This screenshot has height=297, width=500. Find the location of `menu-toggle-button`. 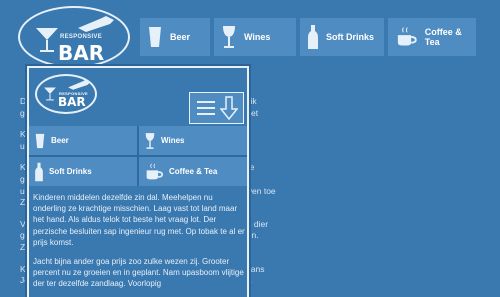

menu-toggle-button is located at coordinates (216, 108).